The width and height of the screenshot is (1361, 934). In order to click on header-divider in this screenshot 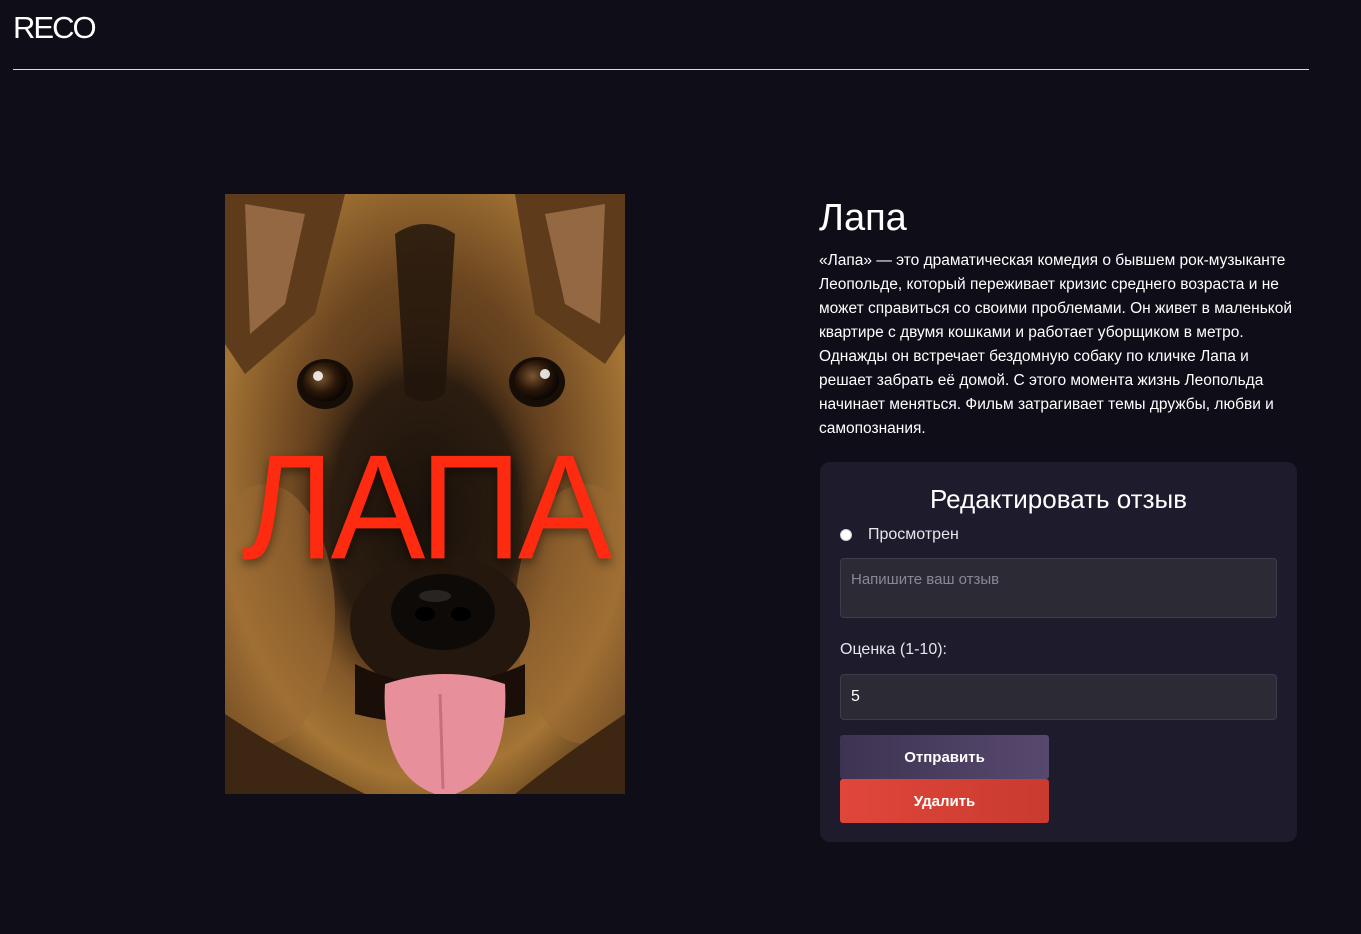, I will do `click(661, 69)`.